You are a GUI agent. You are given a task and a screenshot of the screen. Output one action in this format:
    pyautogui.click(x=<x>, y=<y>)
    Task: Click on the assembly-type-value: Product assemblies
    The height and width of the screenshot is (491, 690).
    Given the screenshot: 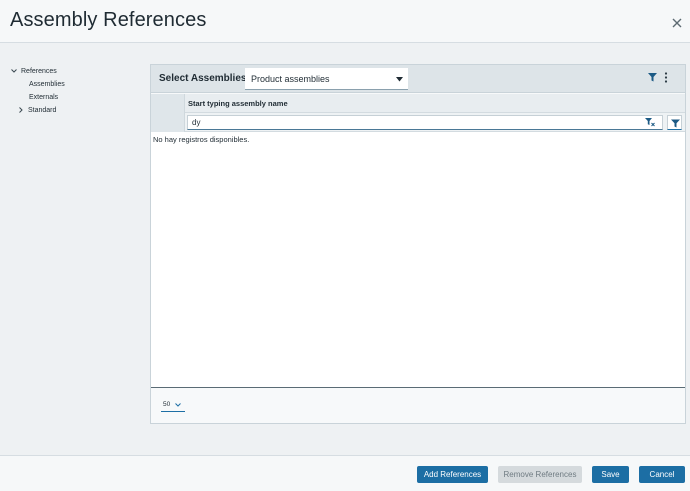 What is the action you would take?
    pyautogui.click(x=290, y=79)
    